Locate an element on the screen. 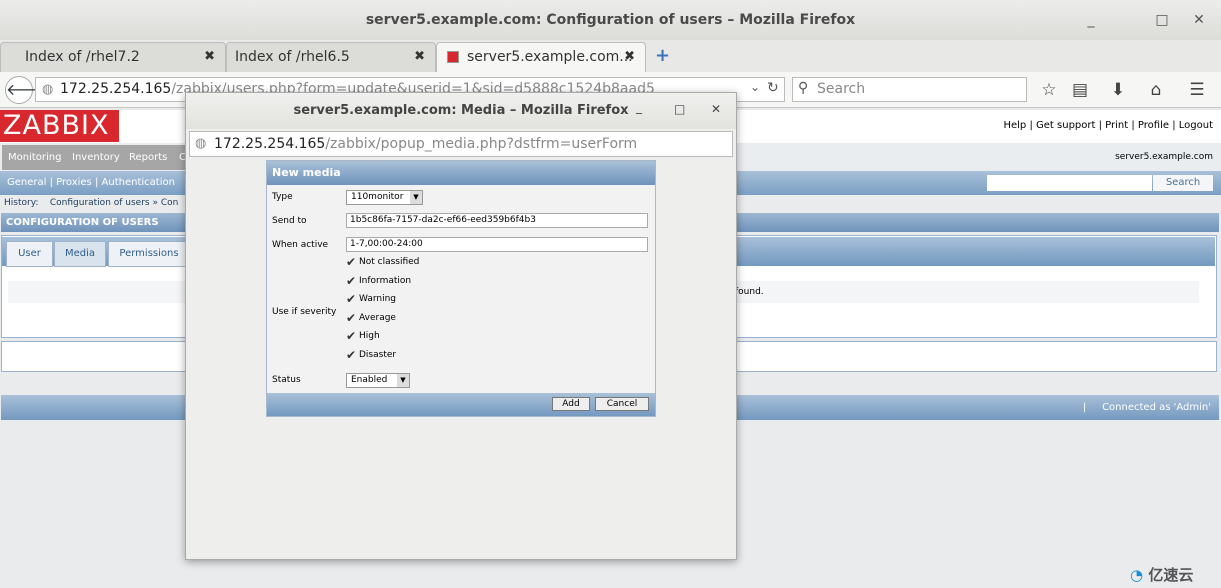  type-select: 110monitor ▼ is located at coordinates (384, 197).